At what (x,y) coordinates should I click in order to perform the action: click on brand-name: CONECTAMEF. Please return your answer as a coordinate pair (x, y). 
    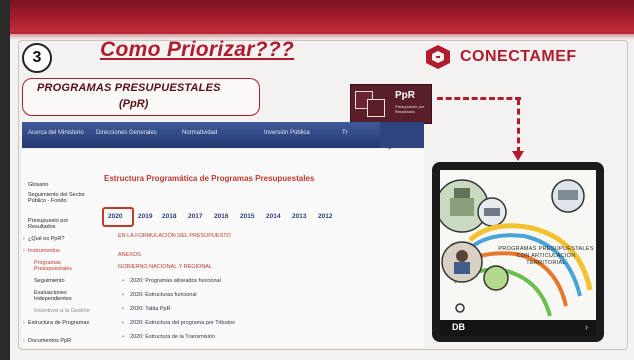
    Looking at the image, I should click on (518, 56).